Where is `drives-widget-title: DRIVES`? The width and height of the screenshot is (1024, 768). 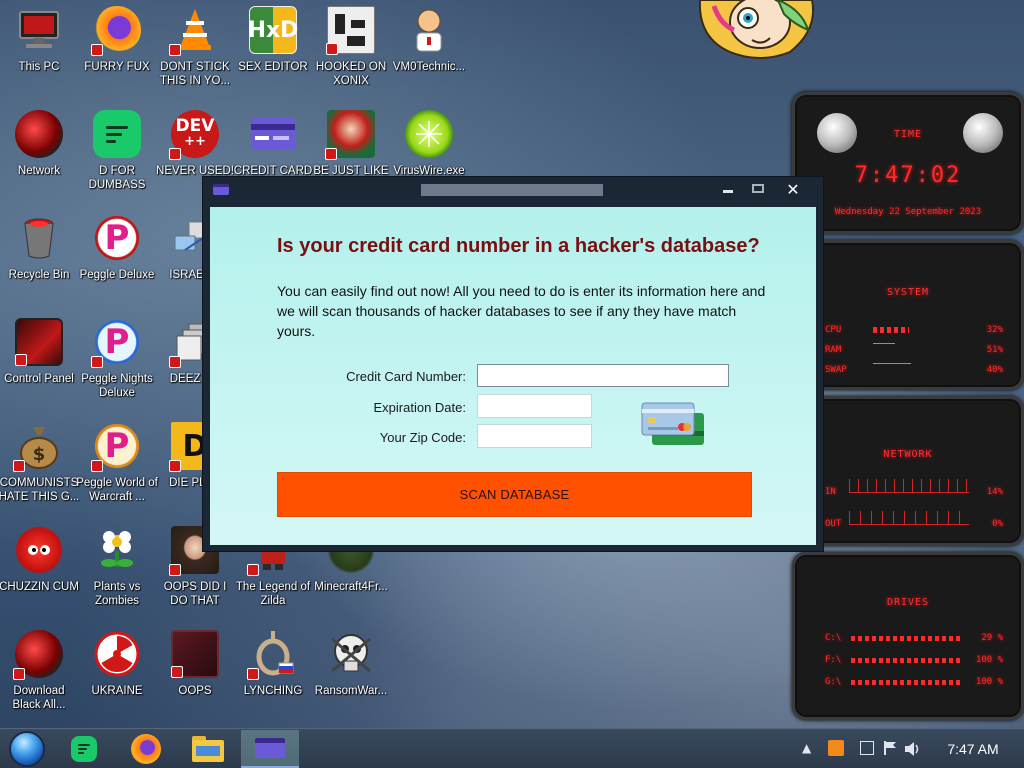
drives-widget-title: DRIVES is located at coordinates (908, 602).